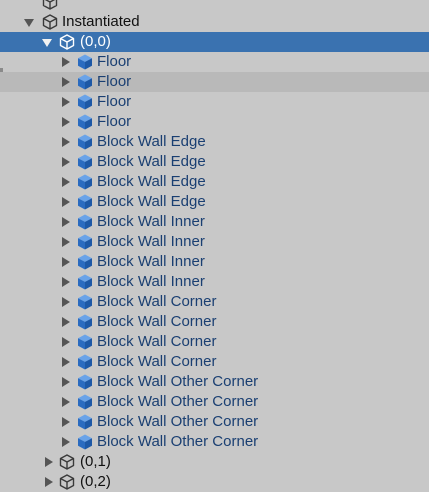  What do you see at coordinates (101, 21) in the screenshot?
I see `tree-item-label: Instantiated` at bounding box center [101, 21].